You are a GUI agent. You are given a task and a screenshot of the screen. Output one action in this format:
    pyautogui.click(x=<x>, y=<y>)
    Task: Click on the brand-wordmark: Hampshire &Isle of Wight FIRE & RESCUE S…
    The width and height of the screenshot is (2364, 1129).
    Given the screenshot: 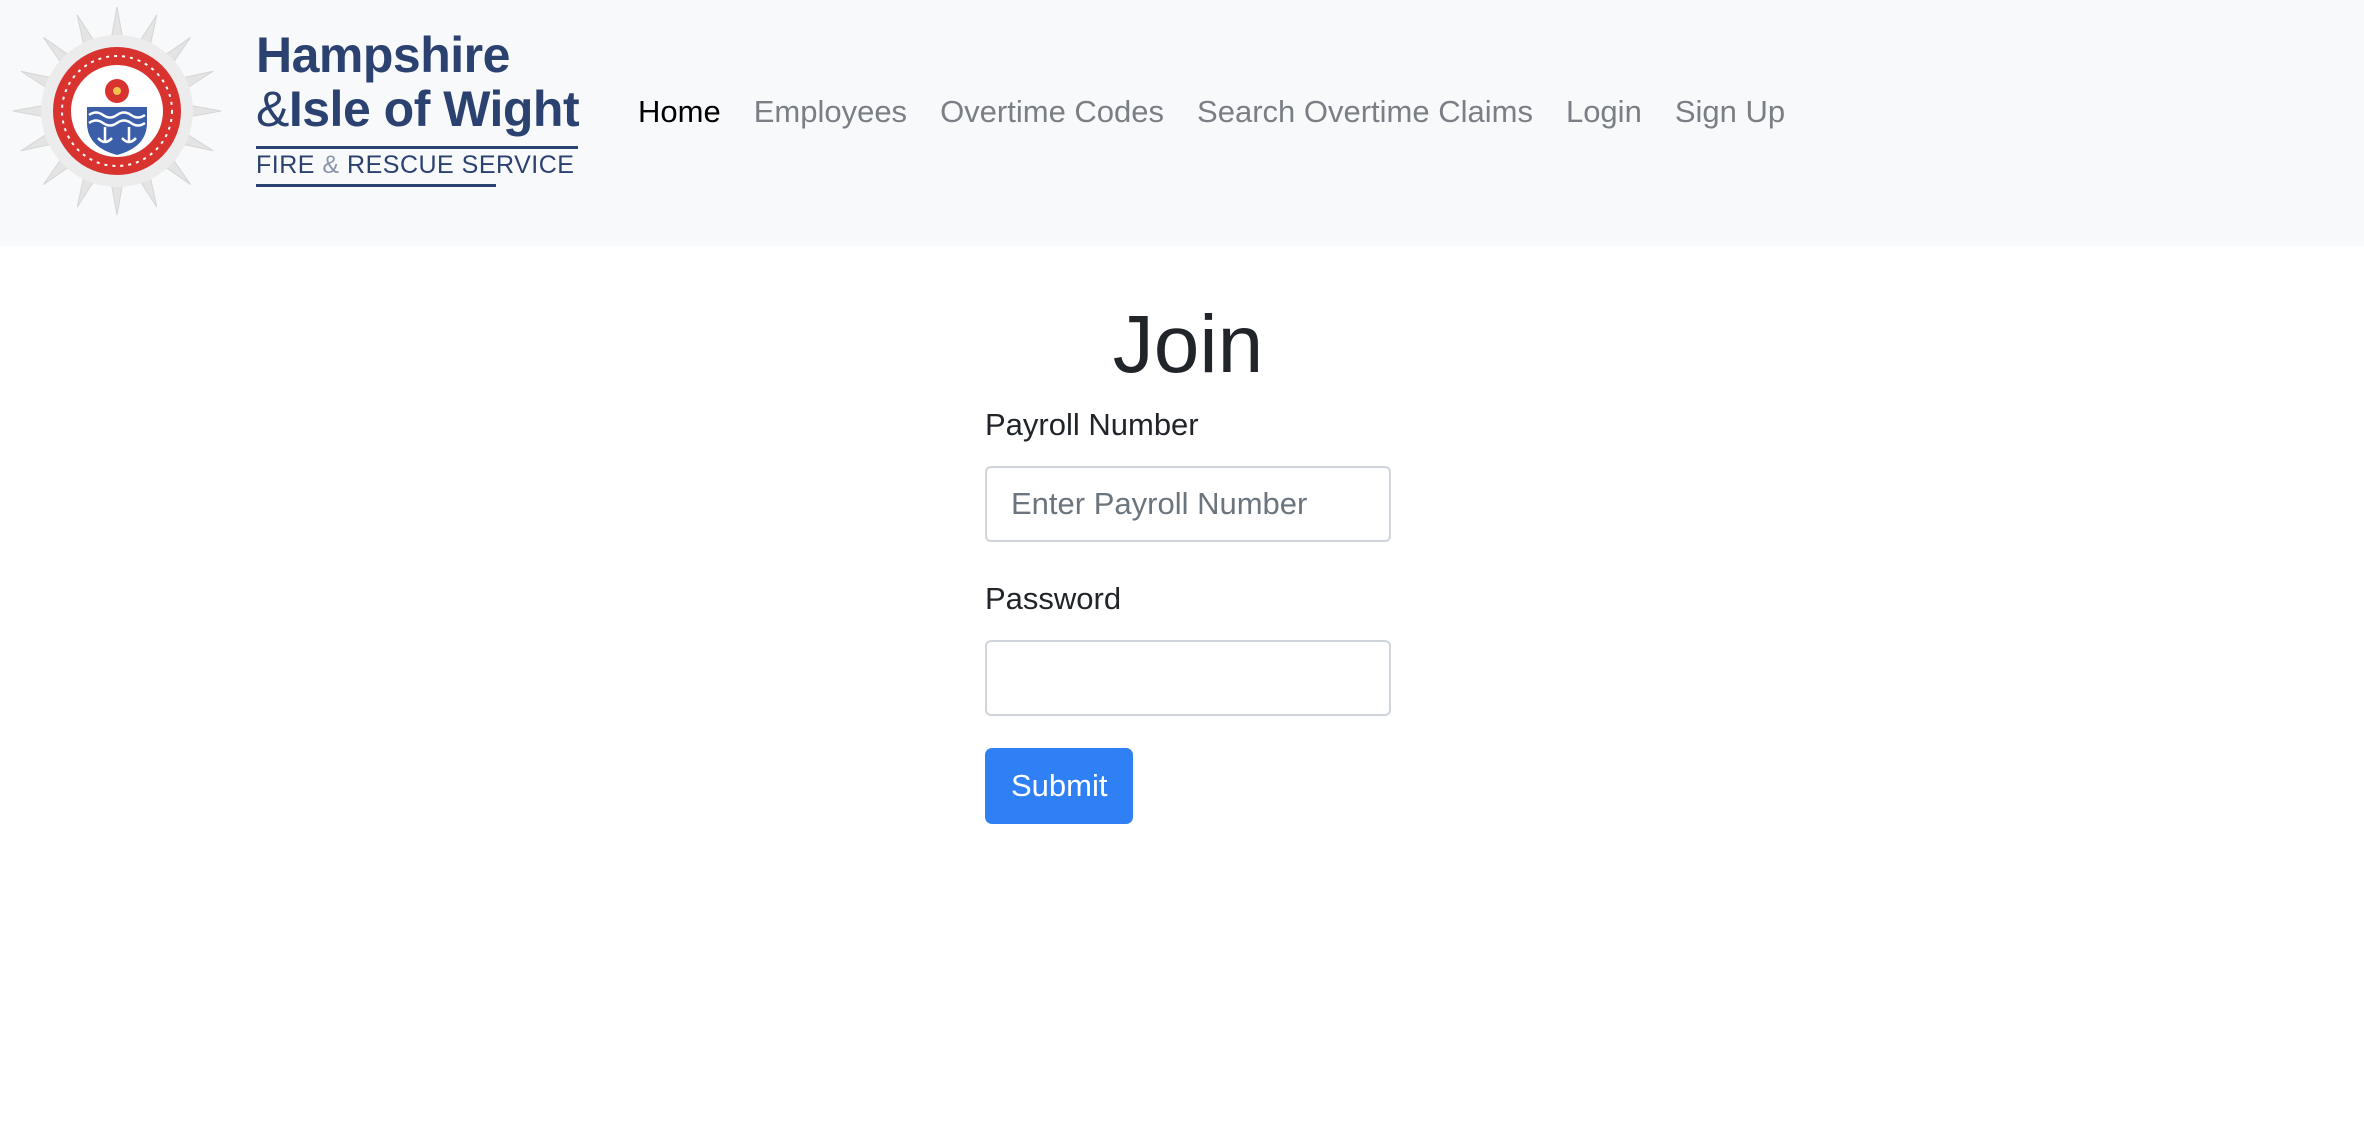 What is the action you would take?
    pyautogui.click(x=421, y=107)
    